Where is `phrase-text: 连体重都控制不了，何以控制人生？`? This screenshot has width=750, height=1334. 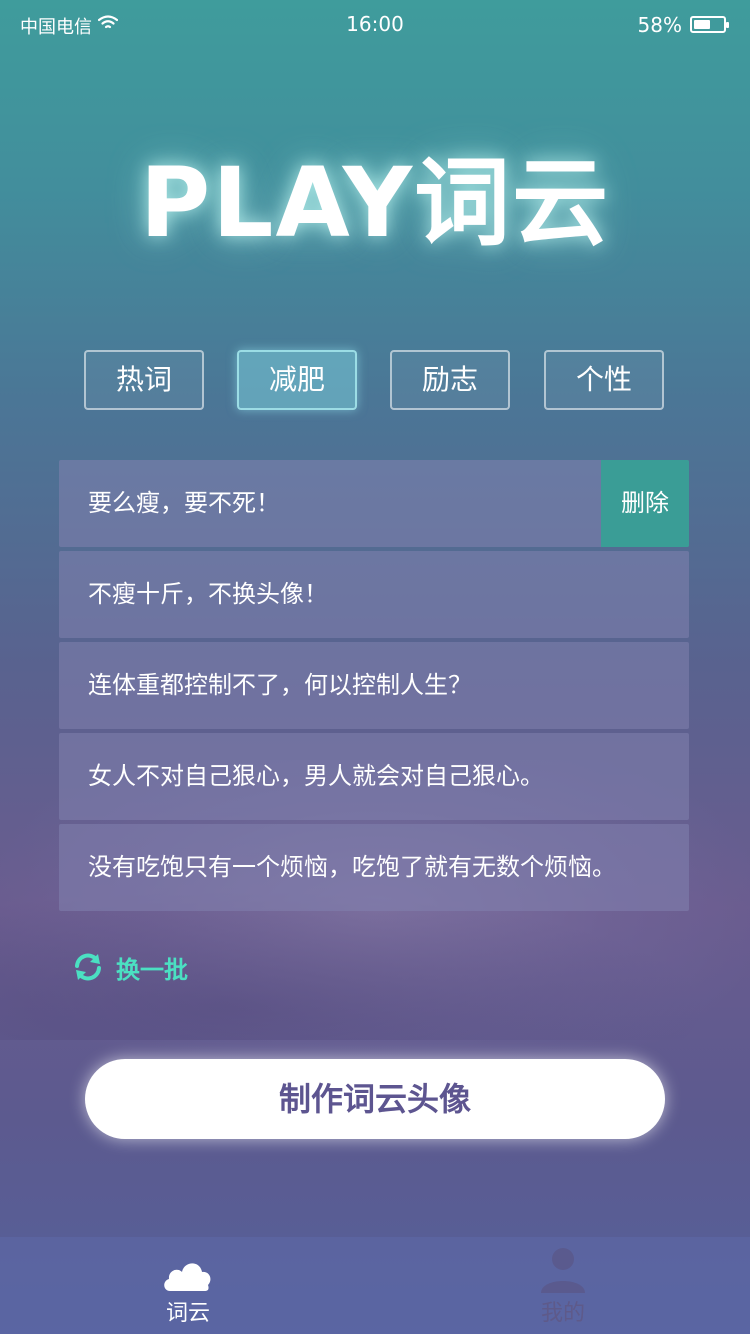 phrase-text: 连体重都控制不了，何以控制人生？ is located at coordinates (280, 685).